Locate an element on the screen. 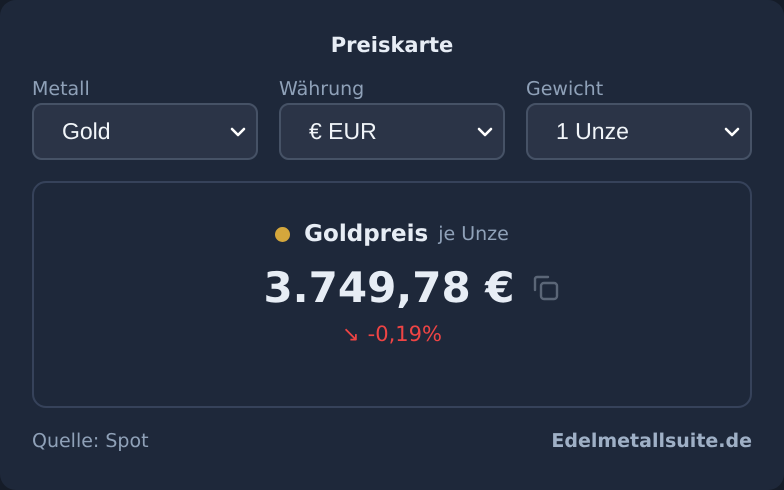  dropdown: Gold is located at coordinates (145, 131).